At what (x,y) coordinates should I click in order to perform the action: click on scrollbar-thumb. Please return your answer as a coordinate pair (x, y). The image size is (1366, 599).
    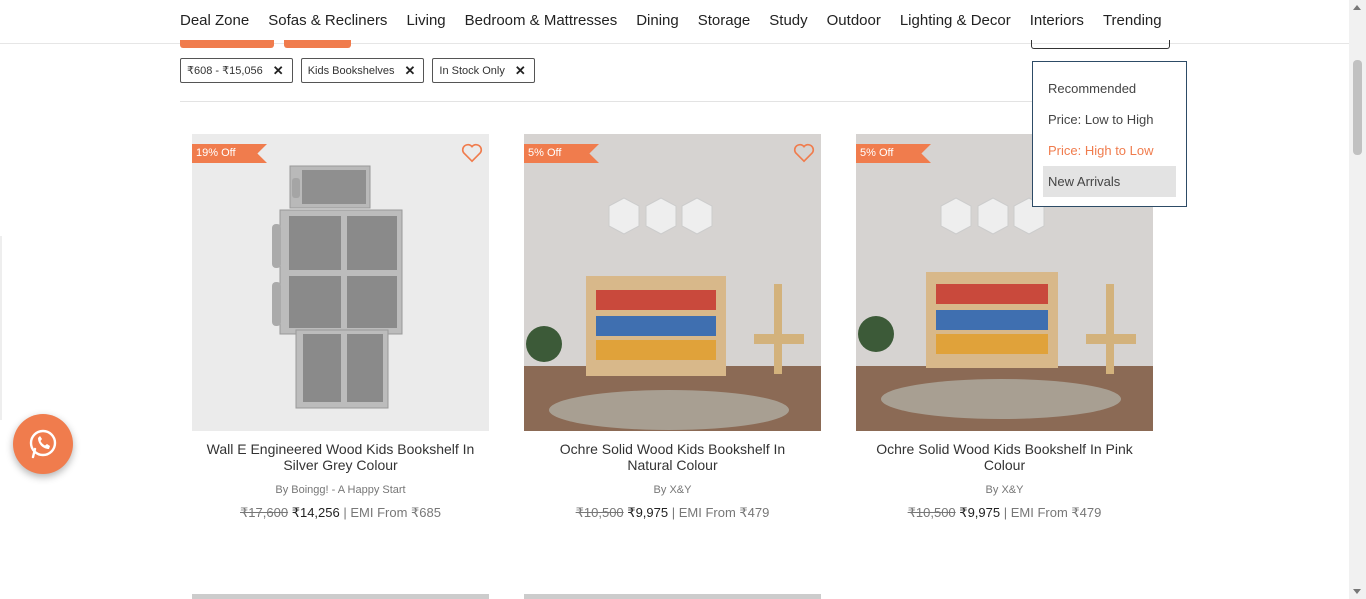
    Looking at the image, I should click on (1357, 107).